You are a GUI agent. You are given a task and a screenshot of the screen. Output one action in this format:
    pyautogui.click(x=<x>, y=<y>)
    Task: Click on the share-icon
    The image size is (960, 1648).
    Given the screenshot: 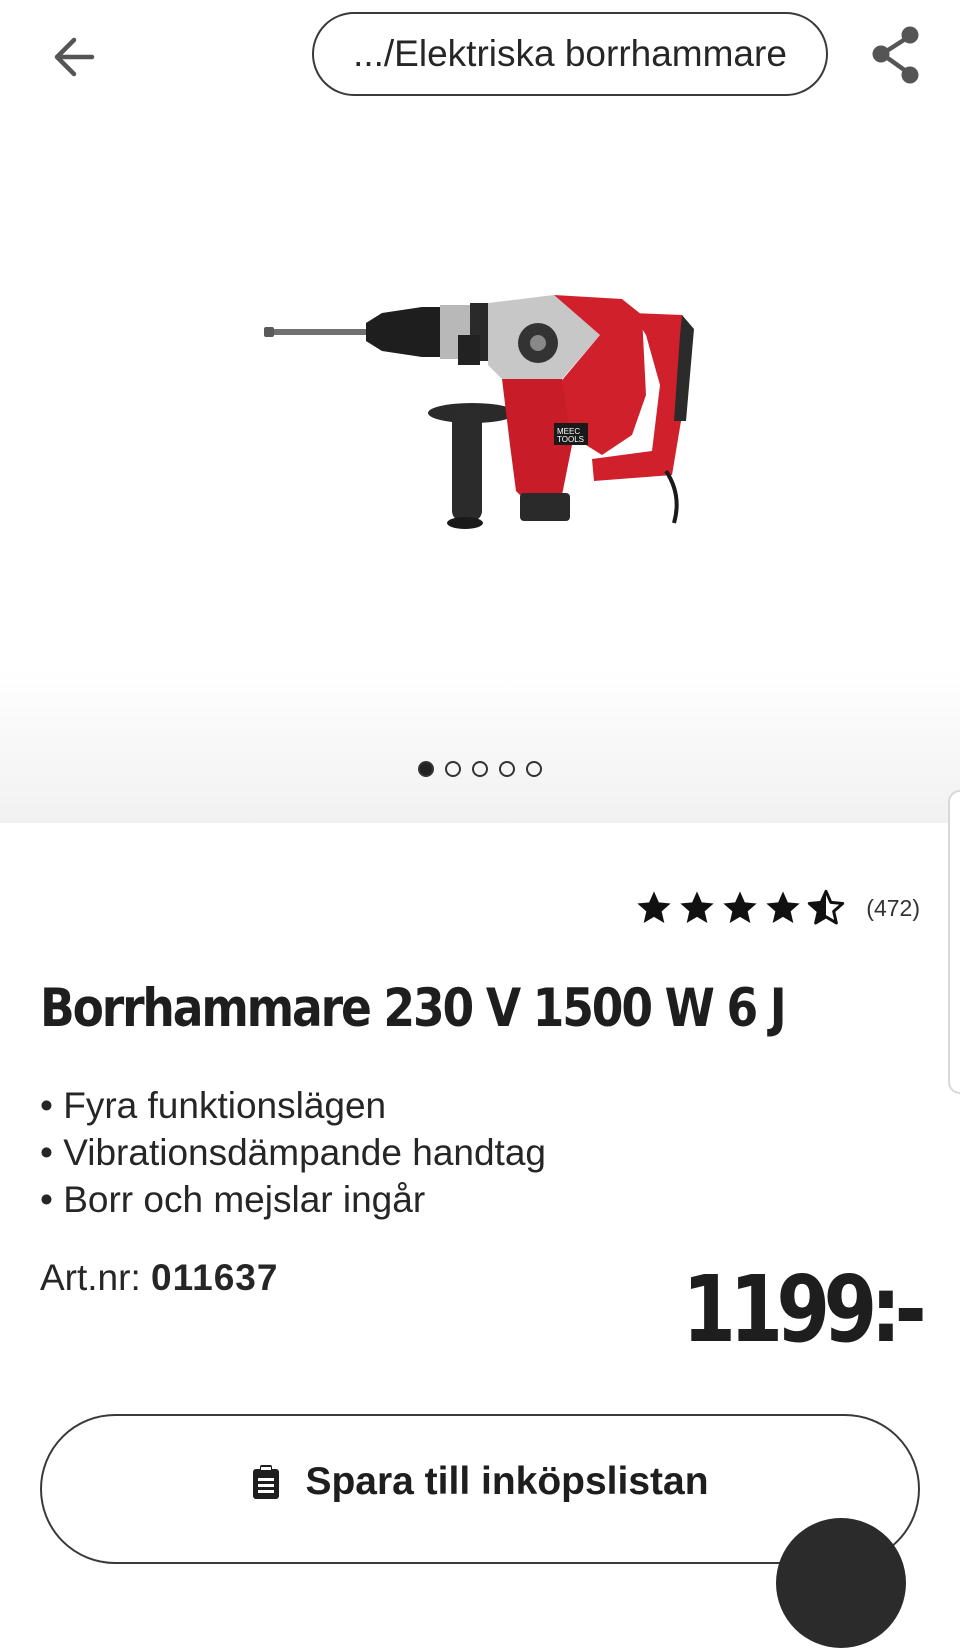 What is the action you would take?
    pyautogui.click(x=895, y=55)
    